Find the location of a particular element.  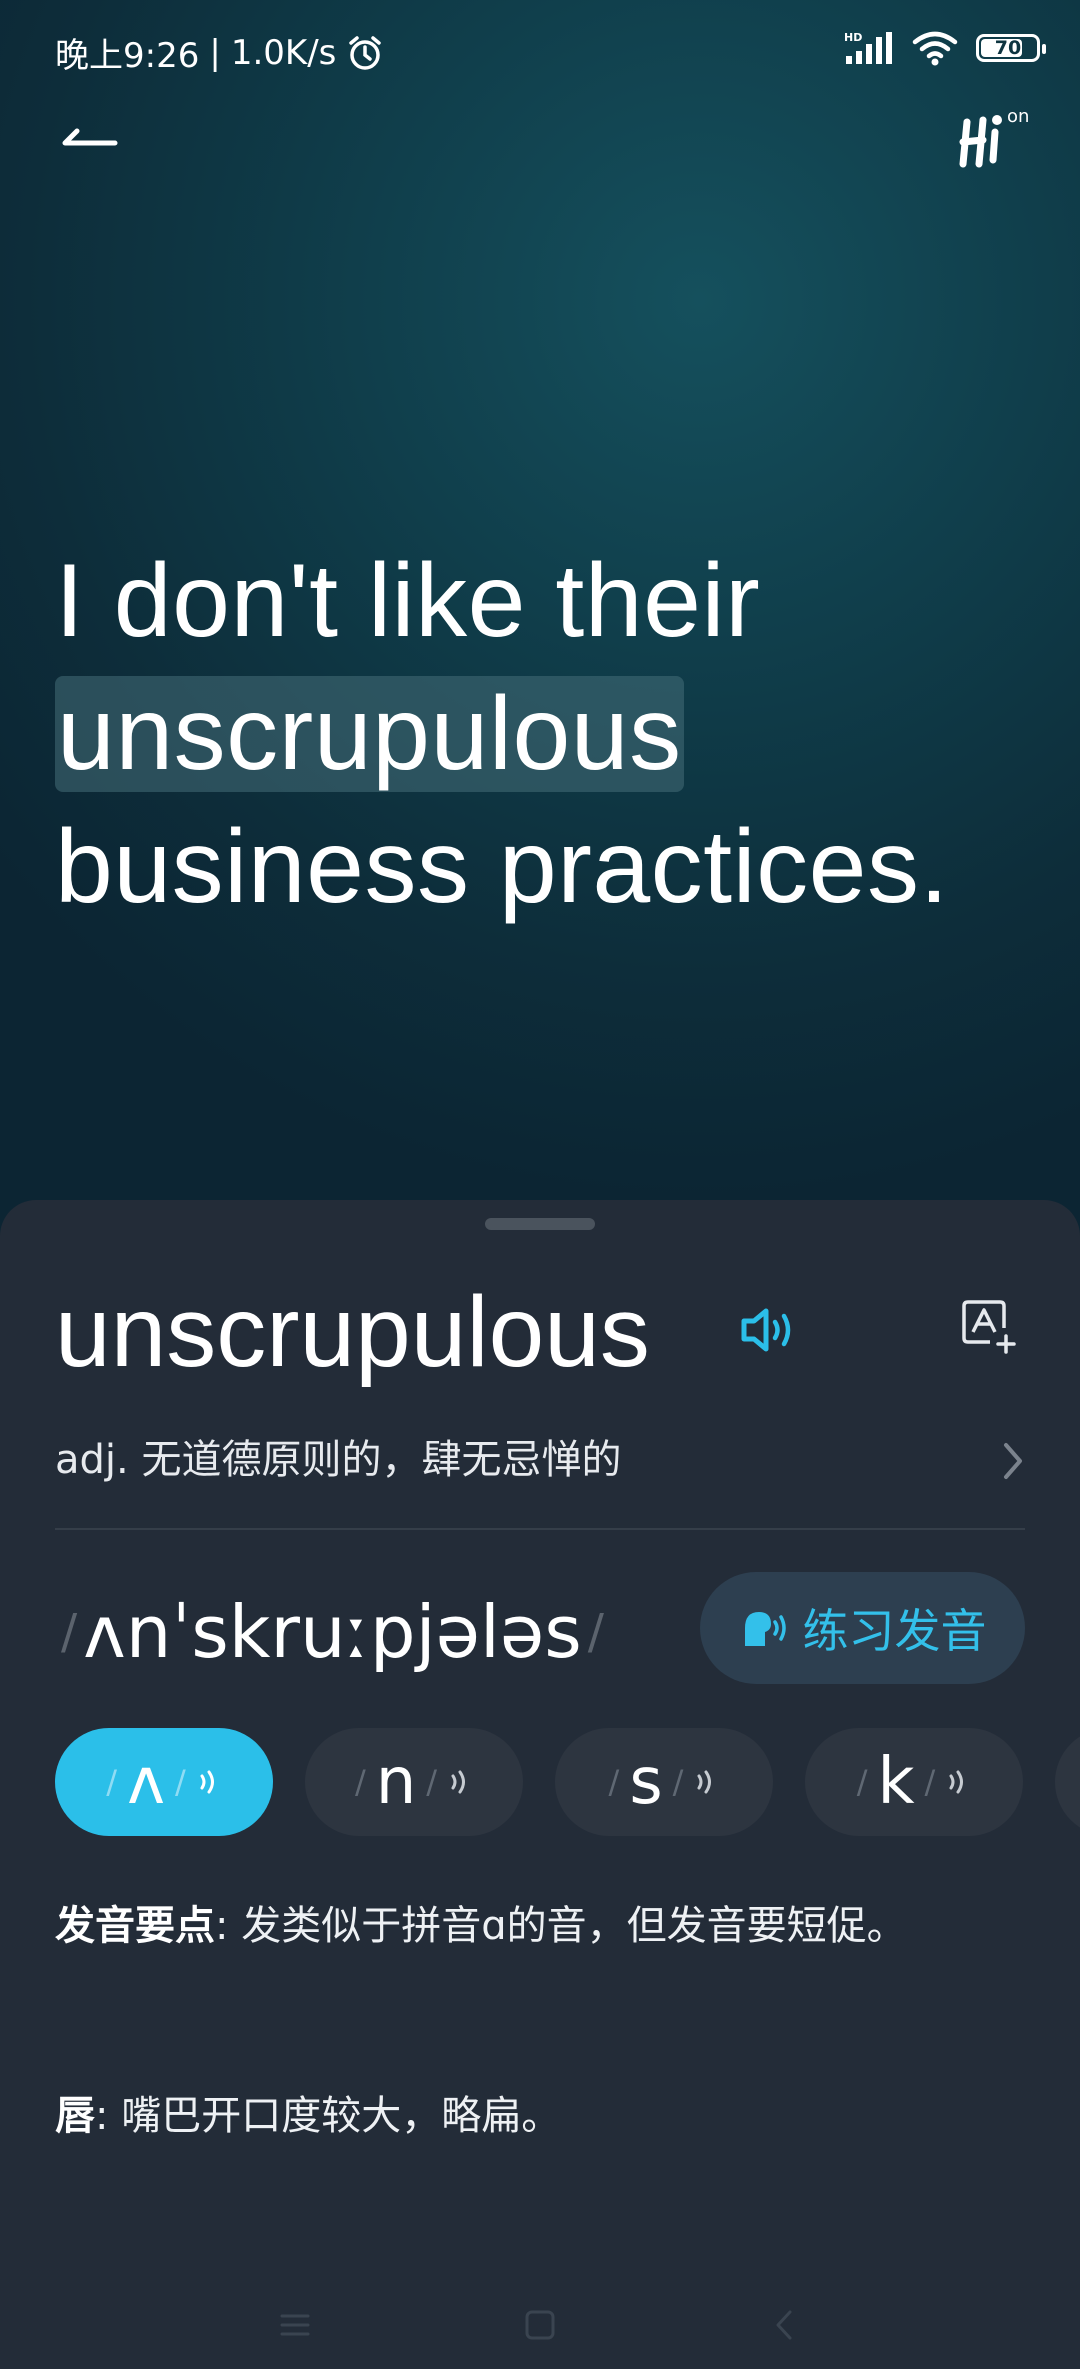

svg-text: on is located at coordinates (1018, 116).